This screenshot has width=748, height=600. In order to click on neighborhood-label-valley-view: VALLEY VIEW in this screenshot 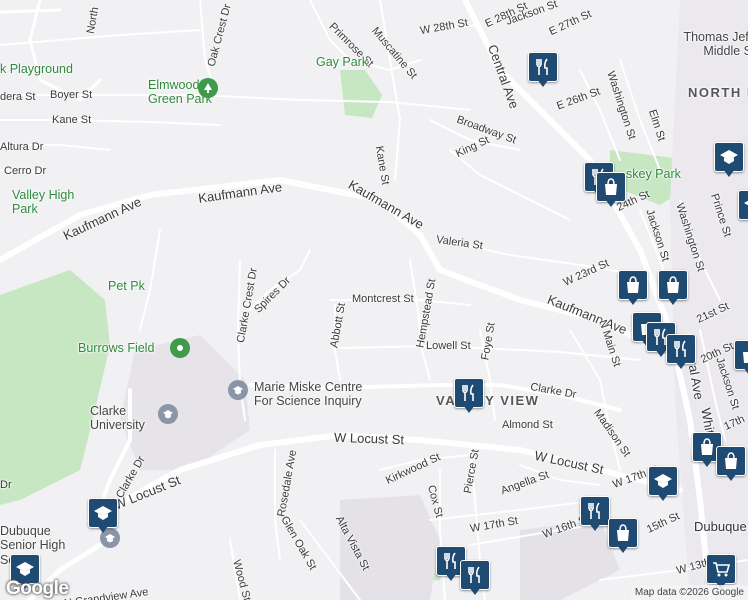, I will do `click(488, 400)`.